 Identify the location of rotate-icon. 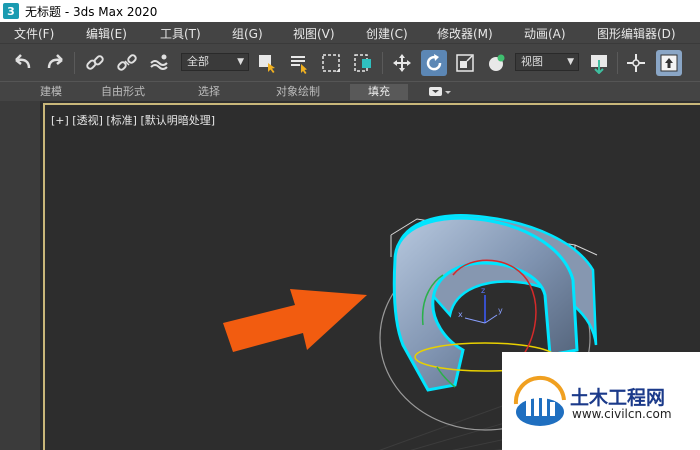
(434, 62).